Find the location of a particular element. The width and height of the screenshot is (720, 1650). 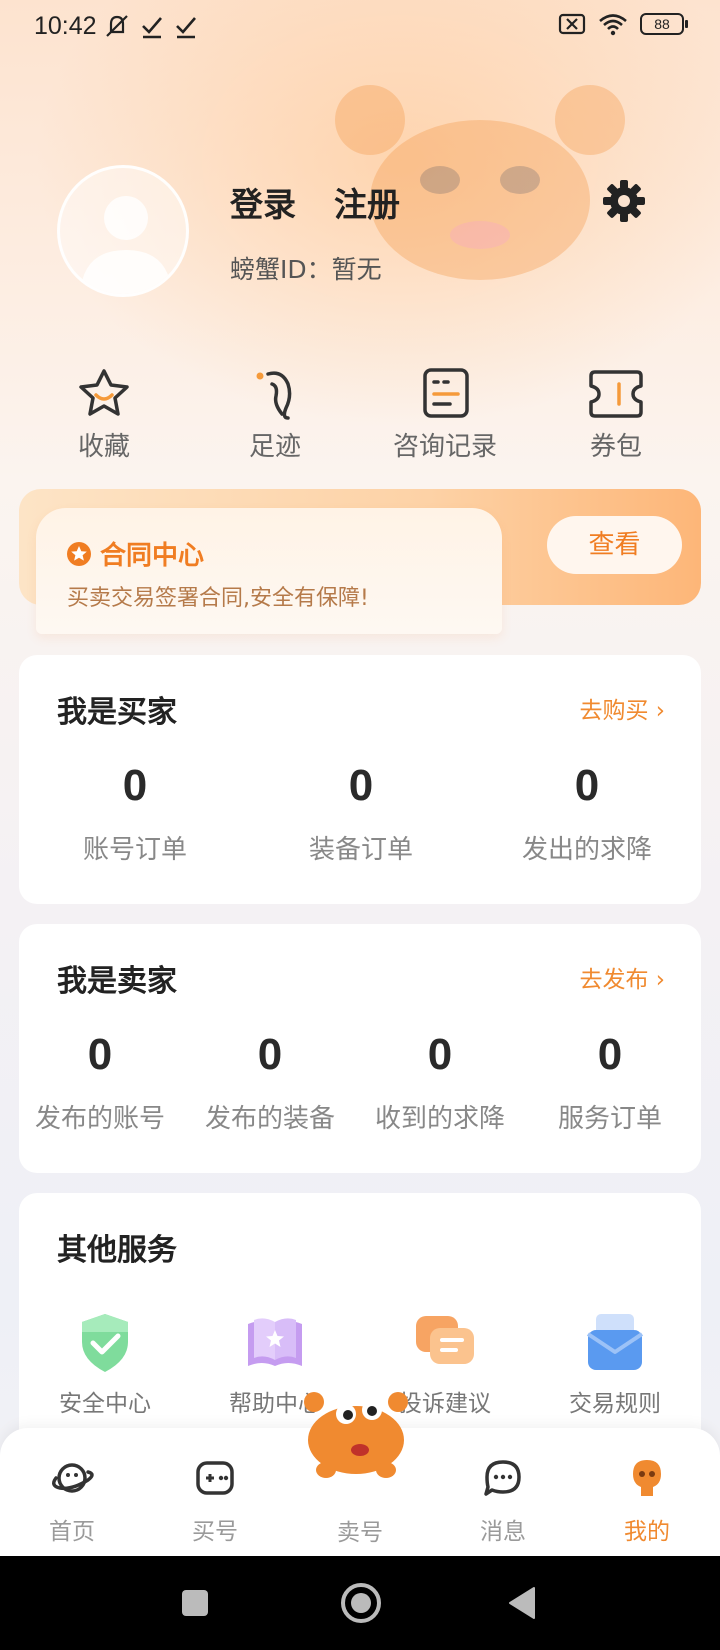

battery-indicator: 88 is located at coordinates (664, 24).